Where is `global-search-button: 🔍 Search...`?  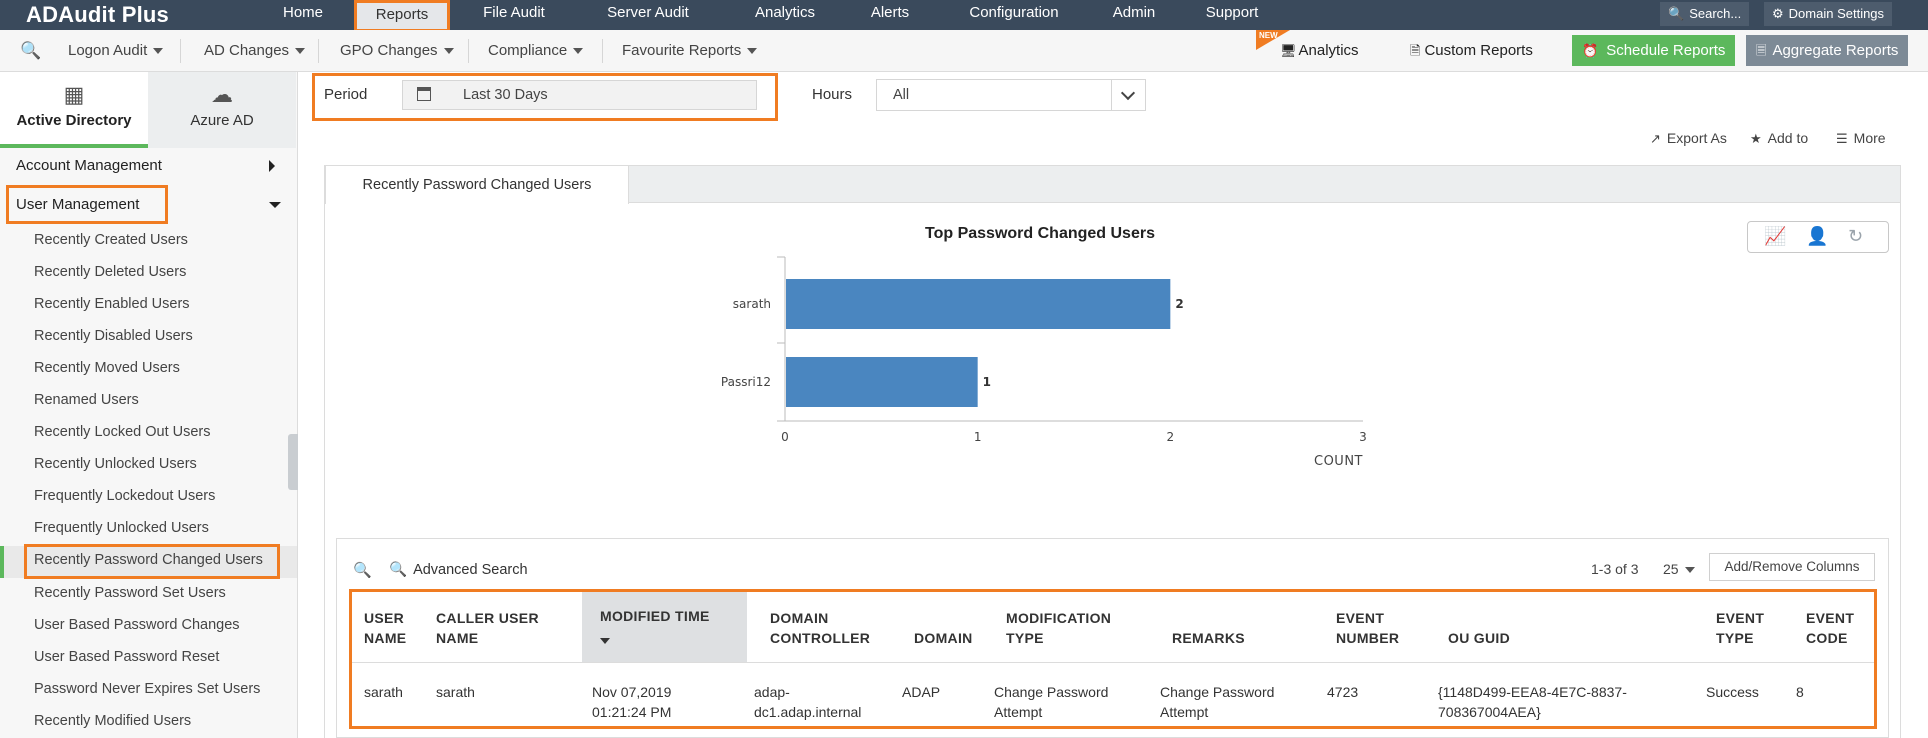 global-search-button: 🔍 Search... is located at coordinates (1705, 14).